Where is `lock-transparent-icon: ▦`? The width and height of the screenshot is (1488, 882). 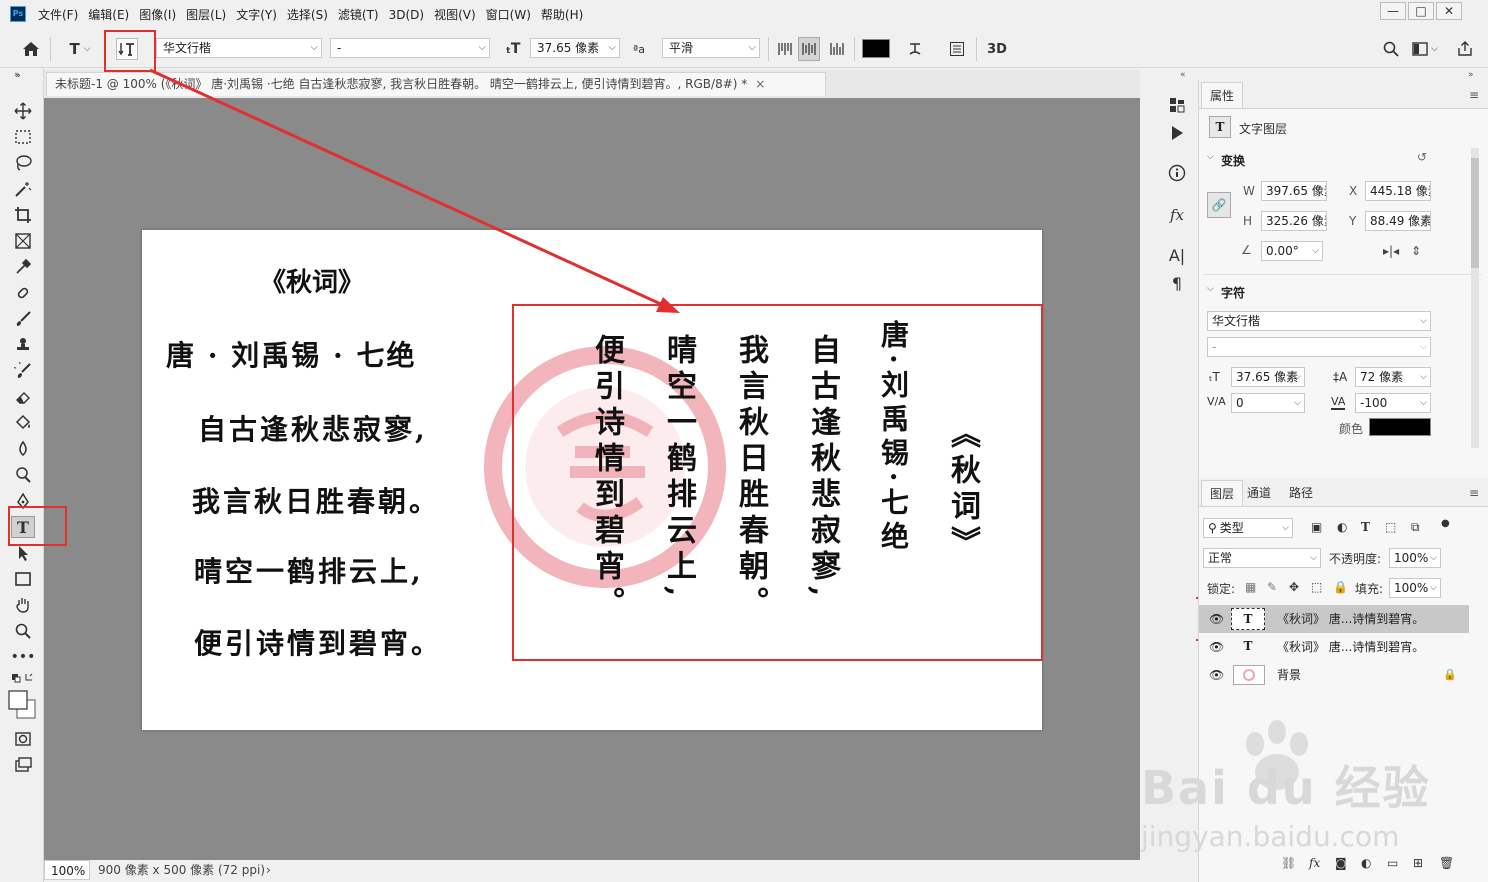 lock-transparent-icon: ▦ is located at coordinates (1250, 587).